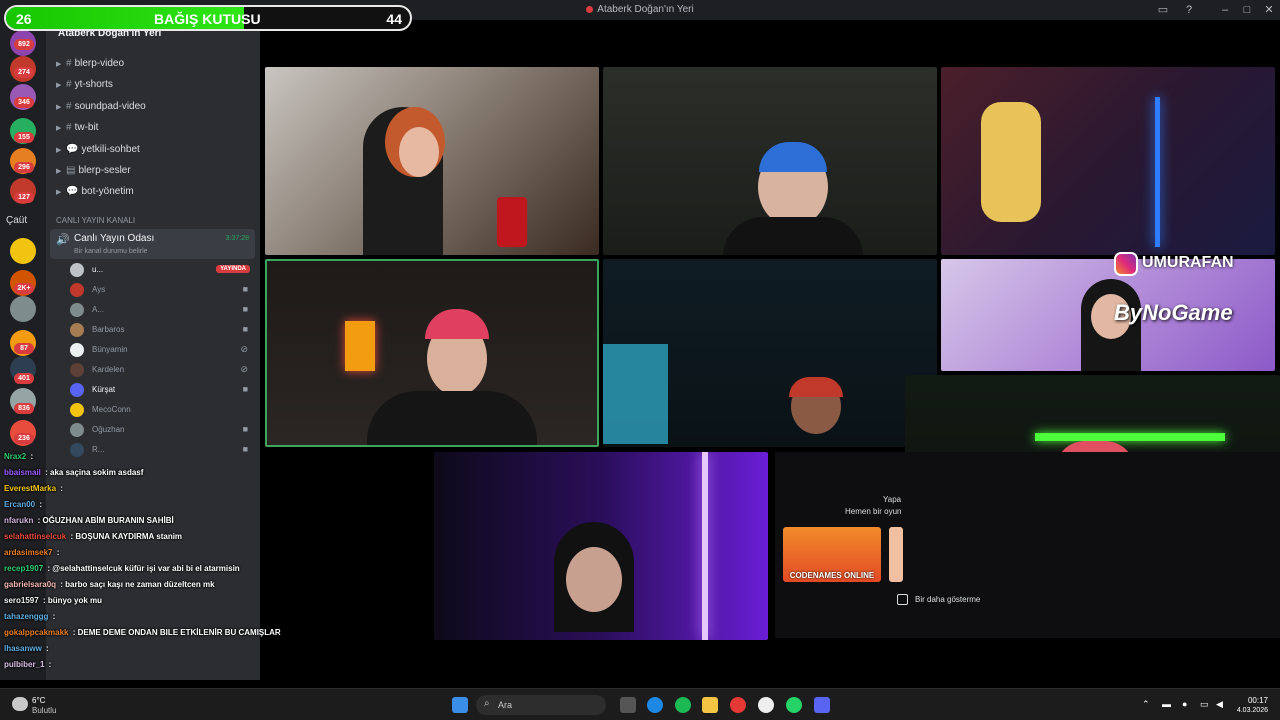  Describe the element at coordinates (710, 705) in the screenshot. I see `file-explorer-icon` at that location.